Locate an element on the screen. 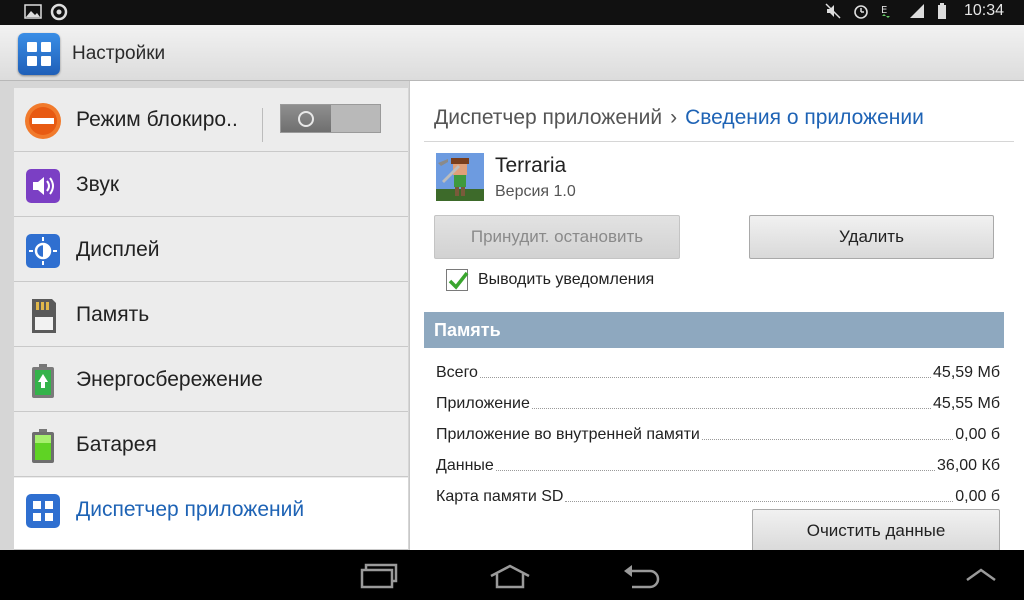 This screenshot has height=600, width=1024. row-label: Приложение is located at coordinates (483, 403).